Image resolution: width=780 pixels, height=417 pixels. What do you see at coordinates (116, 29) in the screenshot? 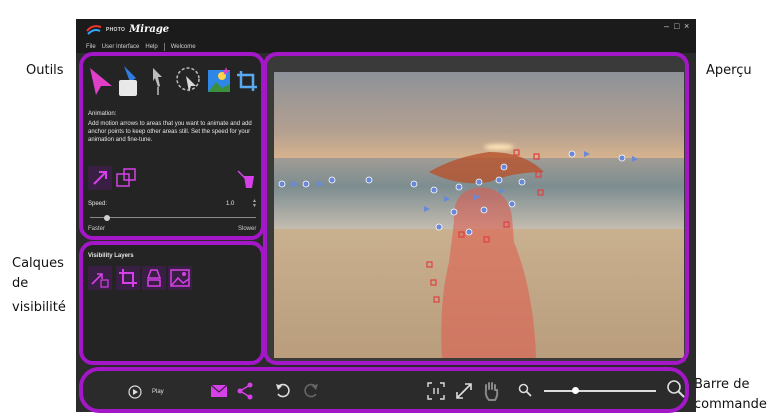
I see `logo-text-small: PHOTO` at bounding box center [116, 29].